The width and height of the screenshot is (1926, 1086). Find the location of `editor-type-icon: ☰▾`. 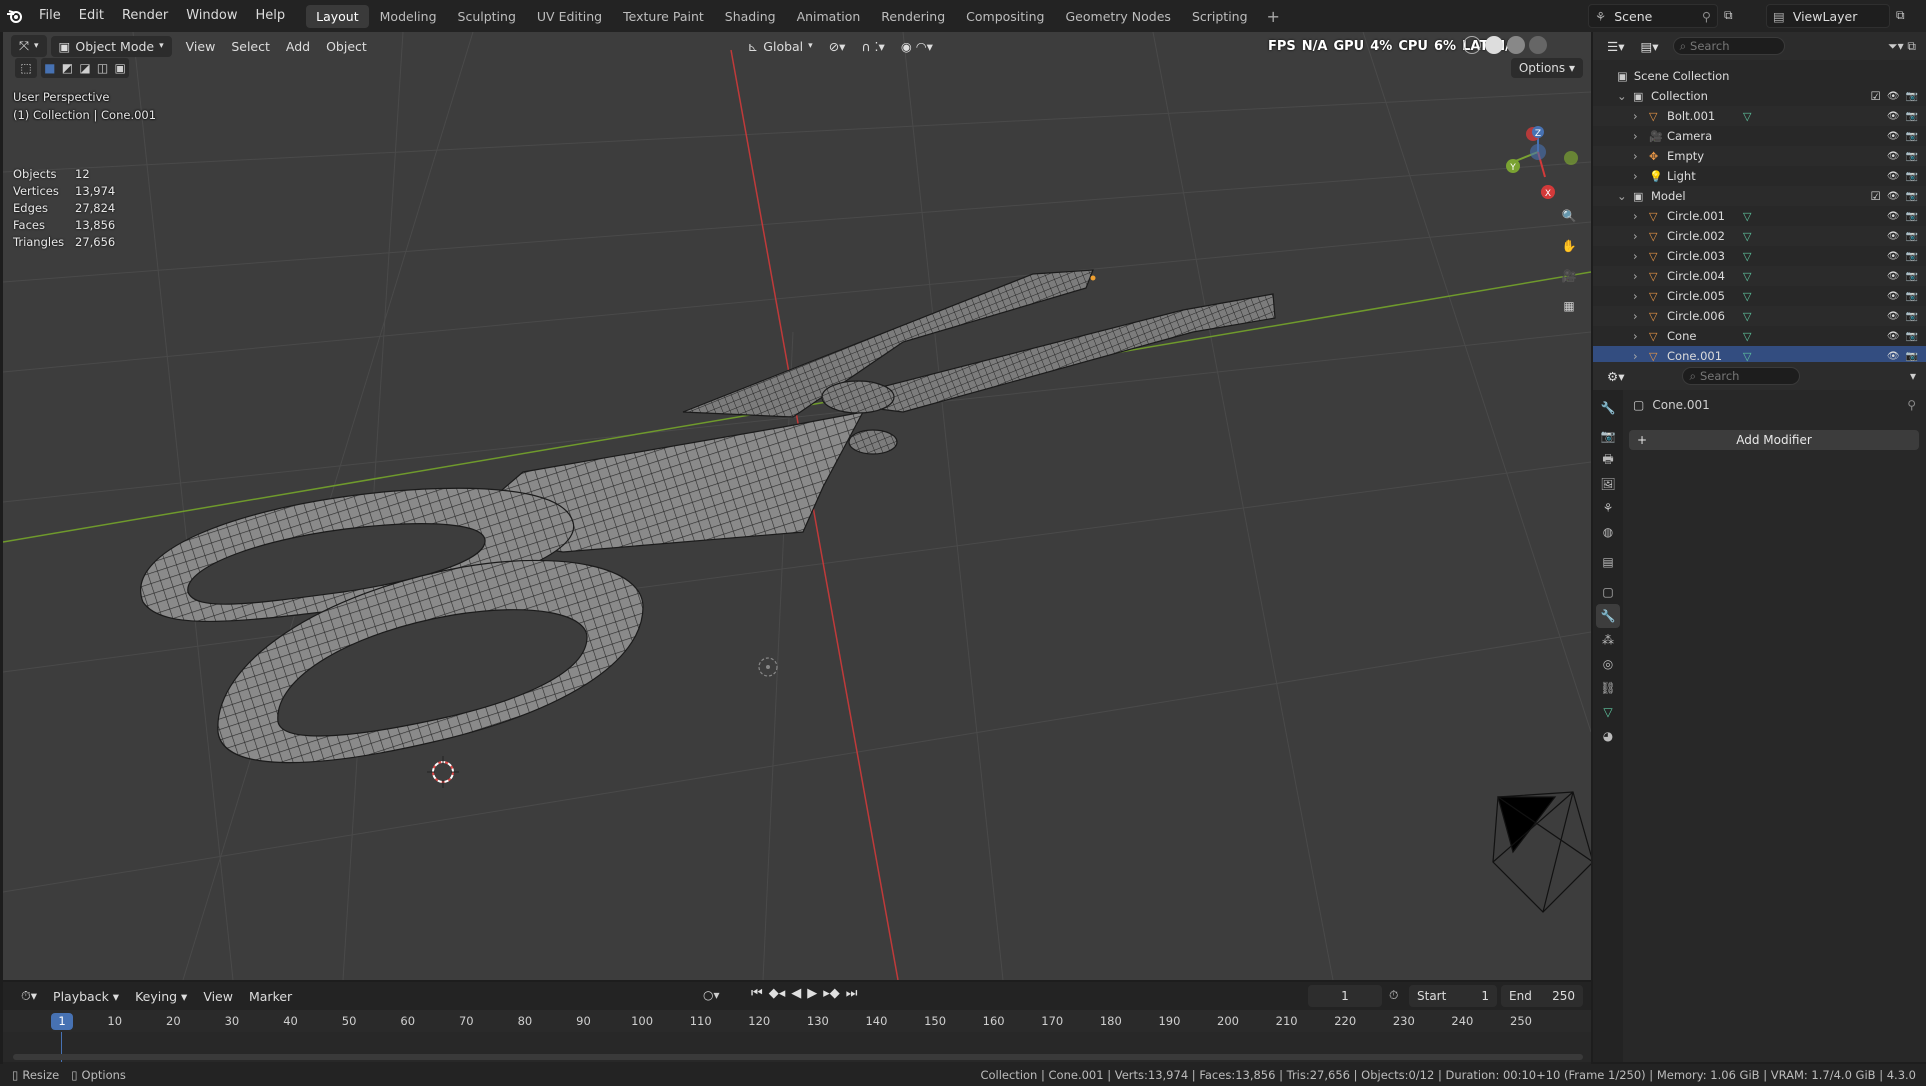

editor-type-icon: ☰▾ is located at coordinates (1615, 46).